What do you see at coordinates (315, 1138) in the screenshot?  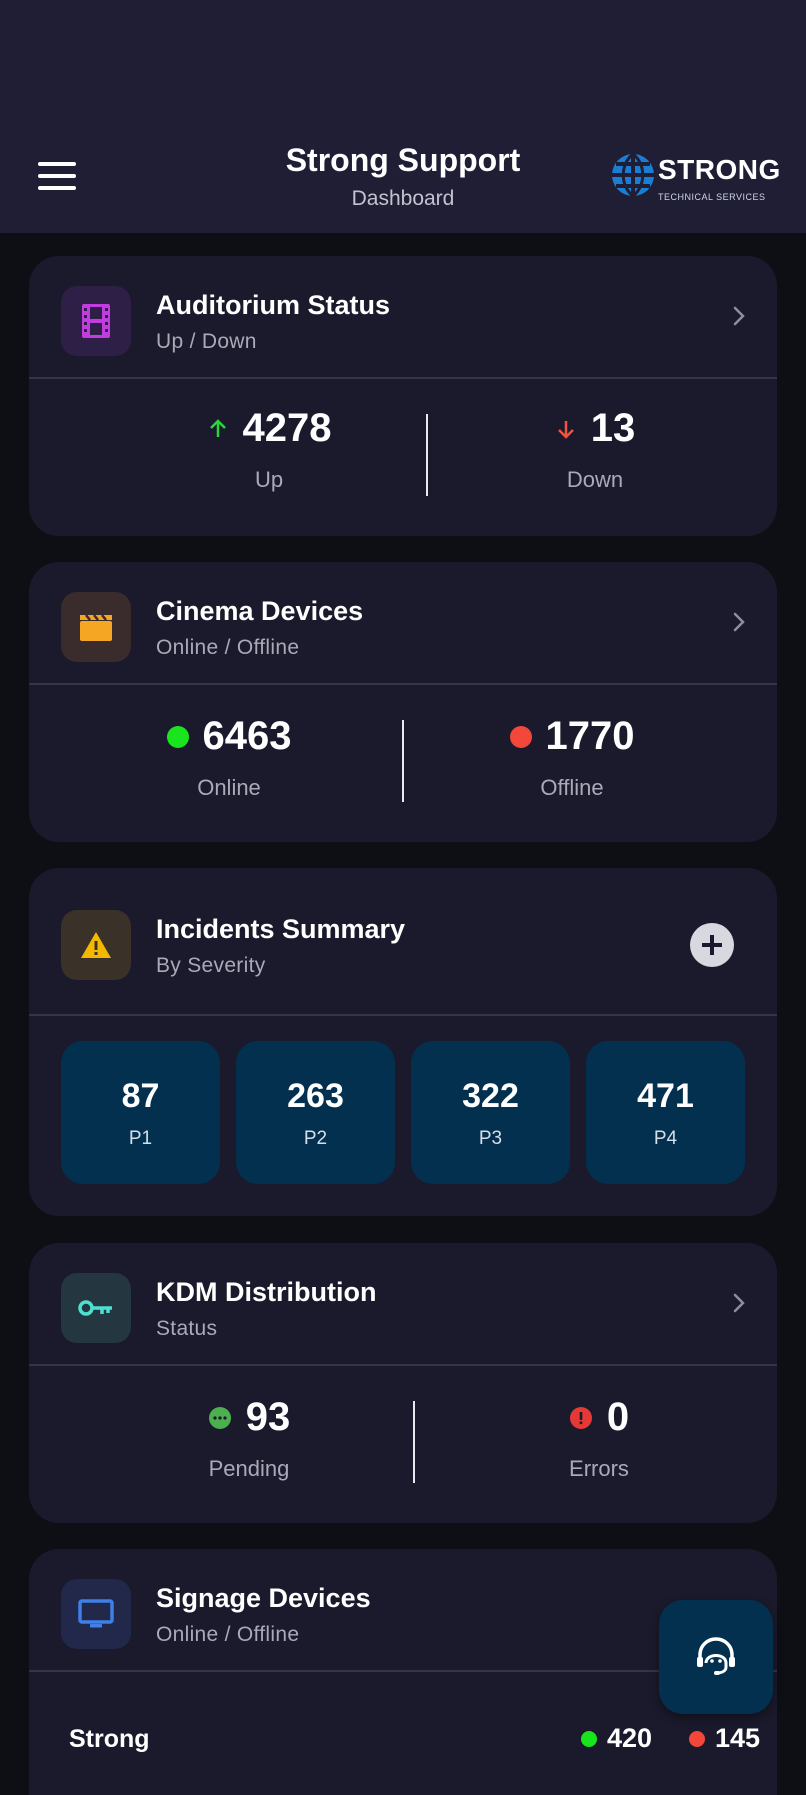 I see `severity-label: P2` at bounding box center [315, 1138].